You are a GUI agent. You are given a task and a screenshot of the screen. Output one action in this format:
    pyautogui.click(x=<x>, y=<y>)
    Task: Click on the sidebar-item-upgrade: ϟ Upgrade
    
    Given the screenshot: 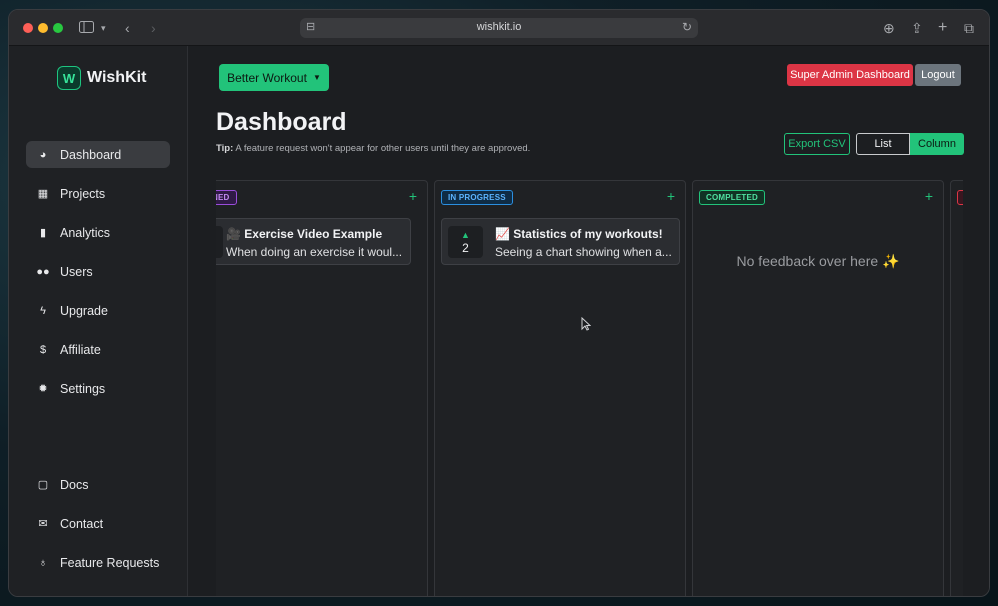 What is the action you would take?
    pyautogui.click(x=98, y=310)
    